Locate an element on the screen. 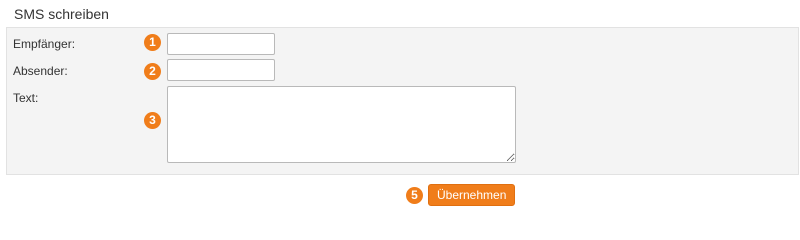  step-marker-3: 3 is located at coordinates (152, 120).